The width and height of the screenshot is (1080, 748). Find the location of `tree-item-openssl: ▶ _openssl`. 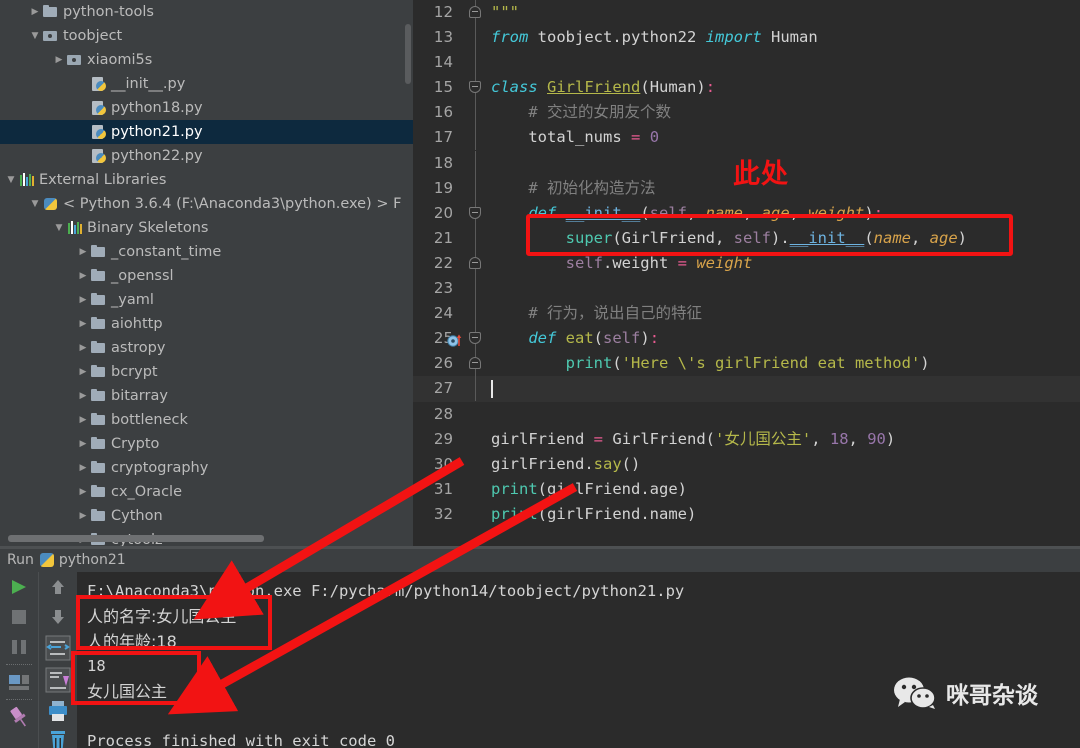

tree-item-openssl: ▶ _openssl is located at coordinates (206, 276).